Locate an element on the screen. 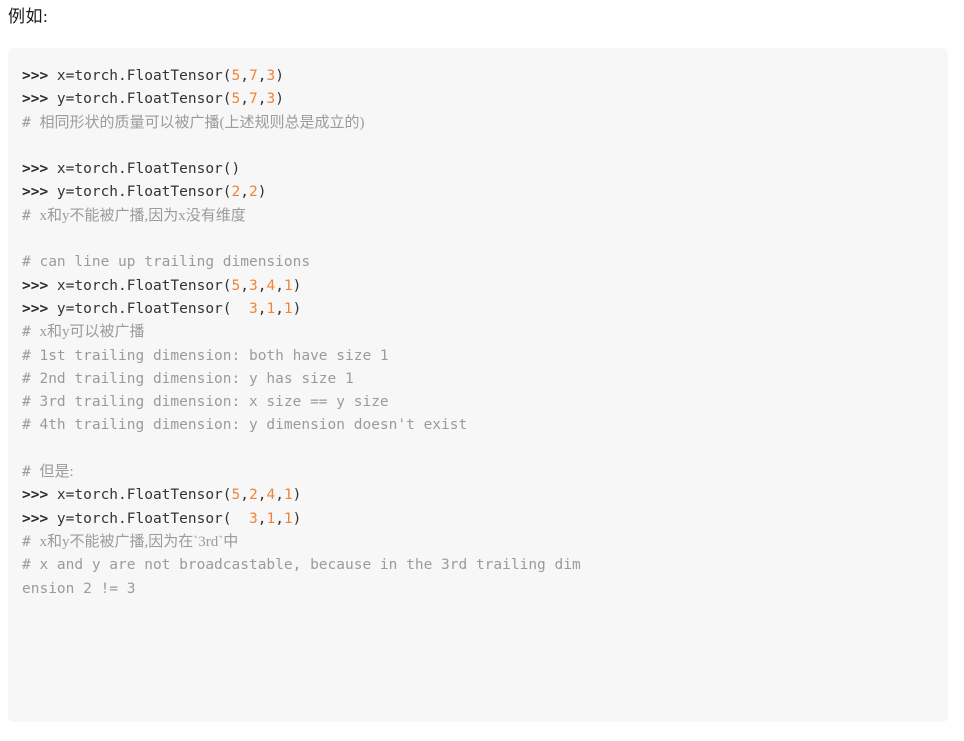 The image size is (964, 741). code-line: # 但是: is located at coordinates (478, 472).